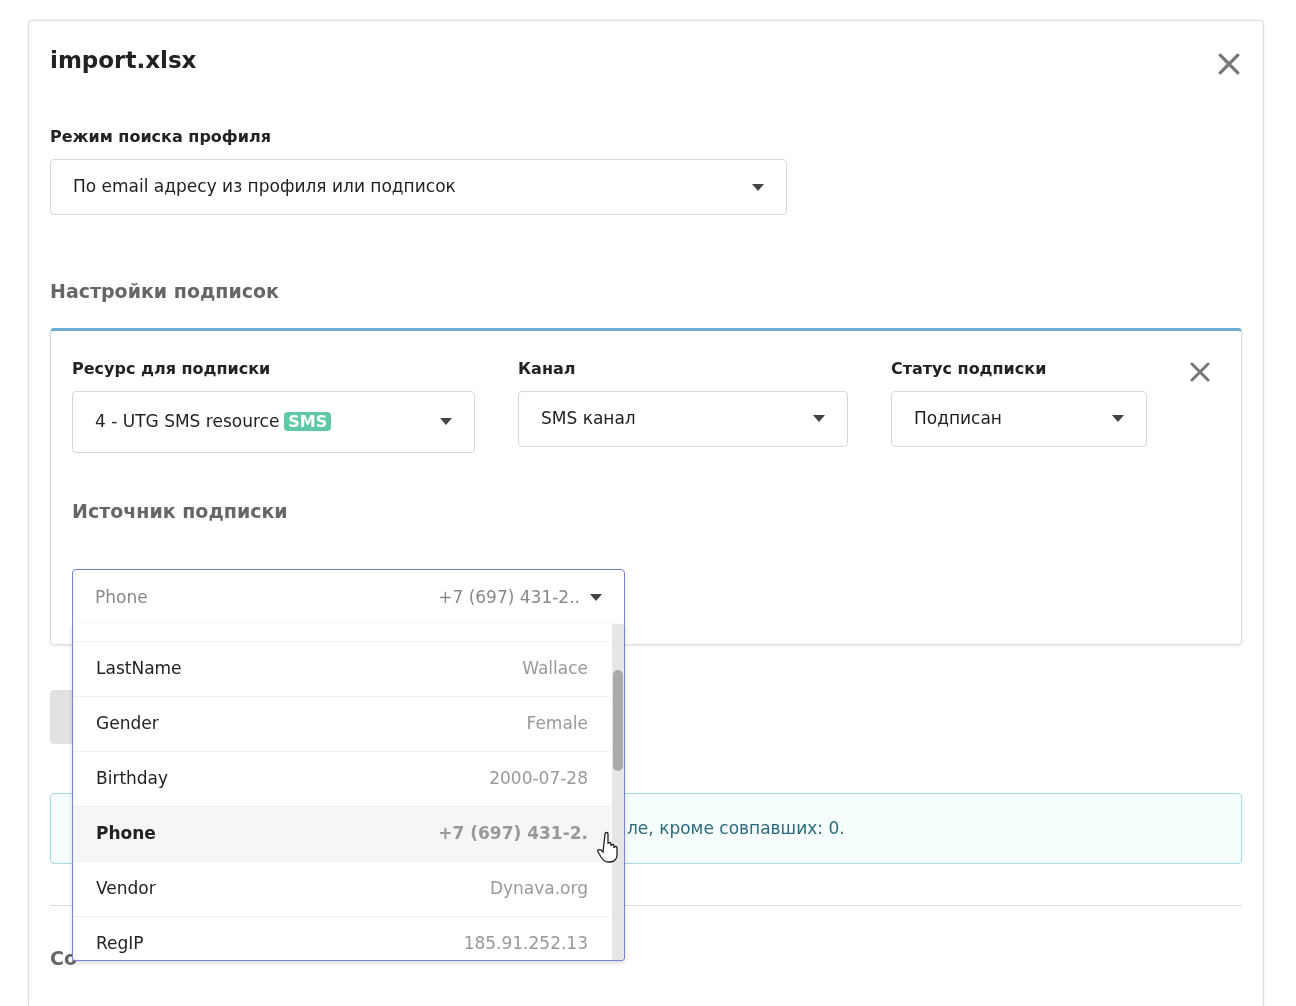 The width and height of the screenshot is (1296, 1006). Describe the element at coordinates (418, 187) in the screenshot. I see `select-field: По email адресу из профиля или подписок` at that location.